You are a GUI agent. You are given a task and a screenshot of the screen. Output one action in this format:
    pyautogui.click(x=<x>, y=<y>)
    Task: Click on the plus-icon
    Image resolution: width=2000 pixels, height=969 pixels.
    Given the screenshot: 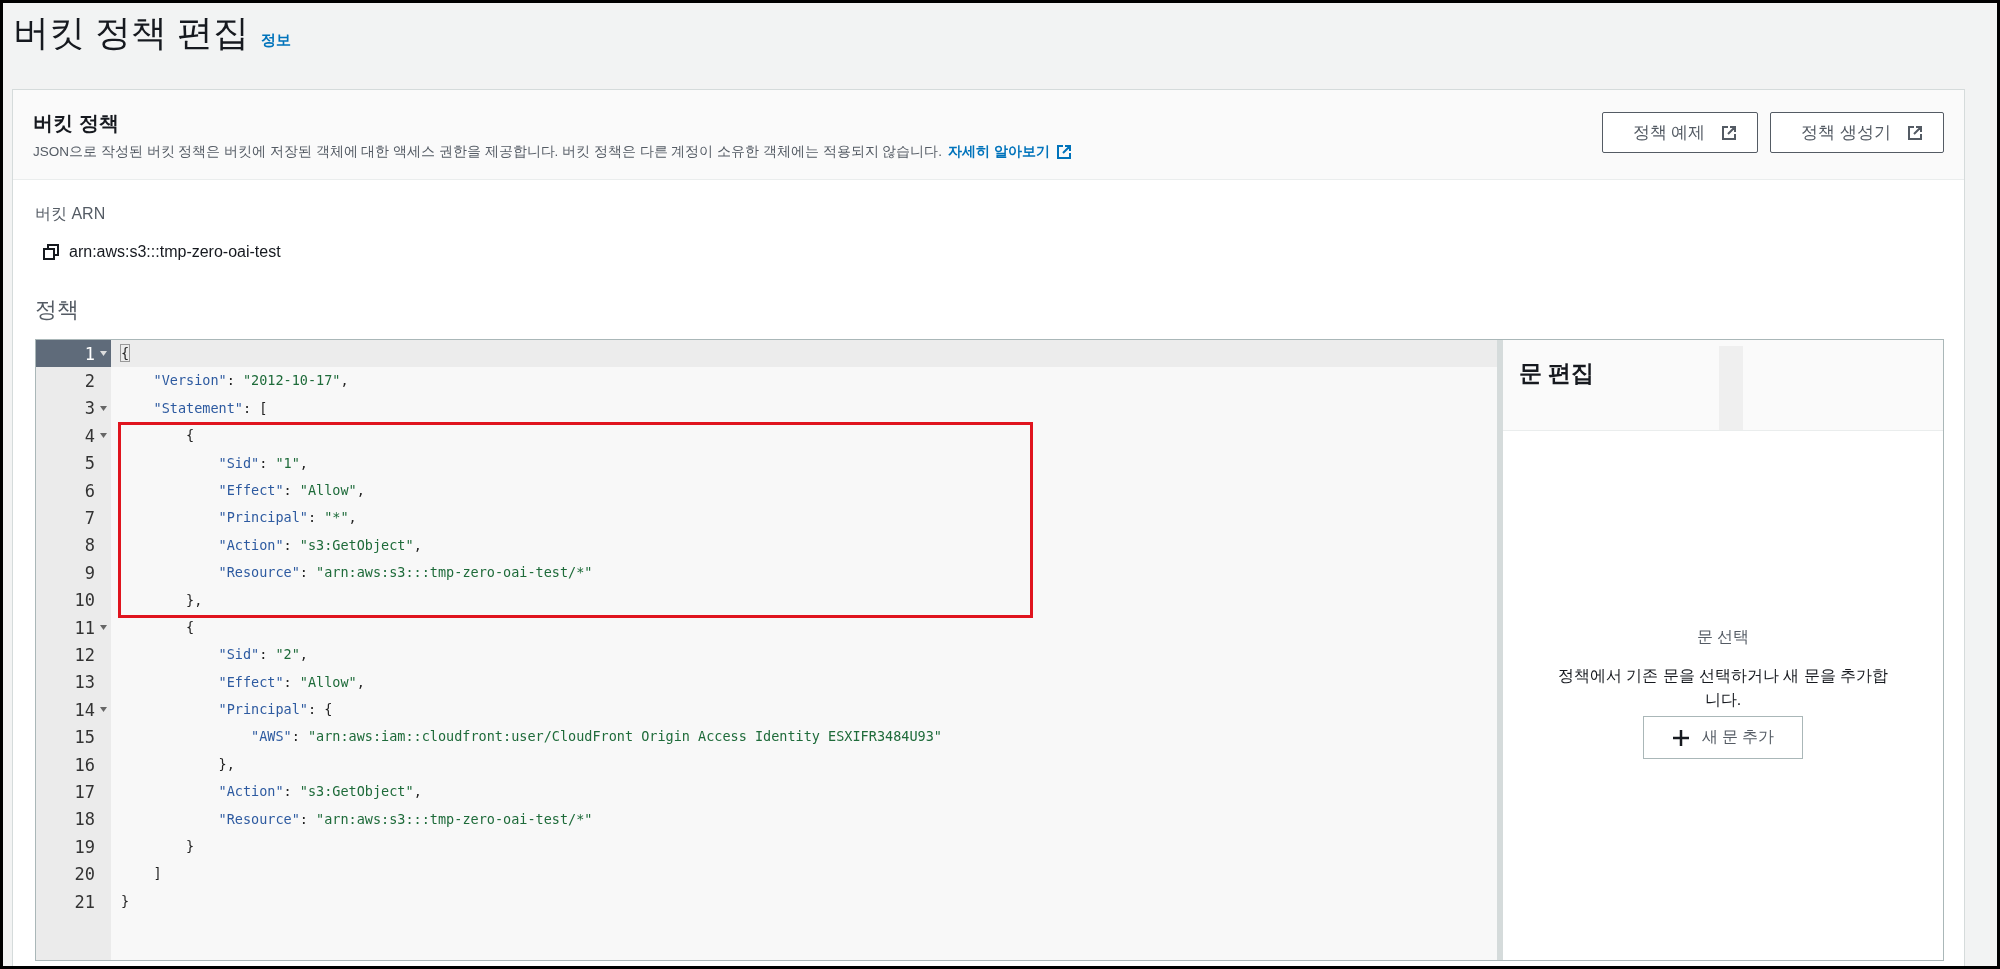 What is the action you would take?
    pyautogui.click(x=1680, y=737)
    